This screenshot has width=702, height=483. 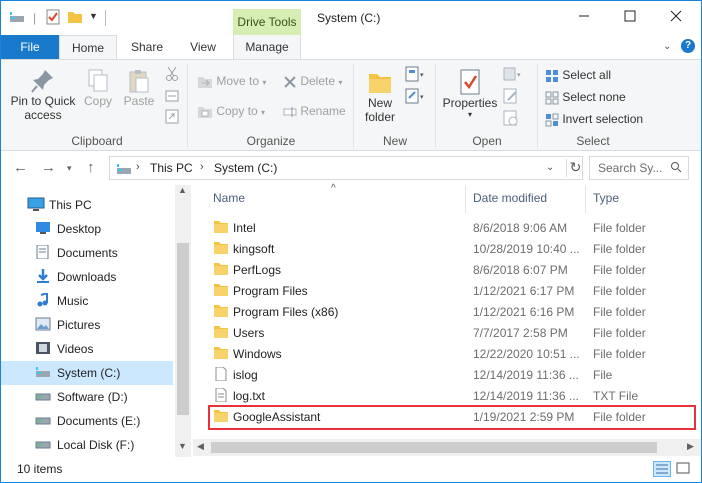 What do you see at coordinates (450, 248) in the screenshot?
I see `file-row: kingsoft 10/28/2019 10:40 ... File folder` at bounding box center [450, 248].